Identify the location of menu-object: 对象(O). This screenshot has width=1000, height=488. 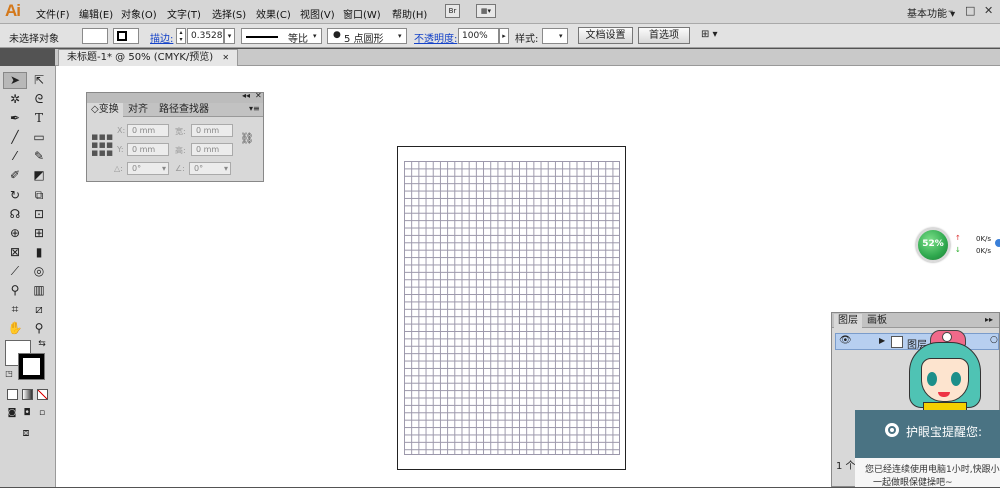
(139, 13).